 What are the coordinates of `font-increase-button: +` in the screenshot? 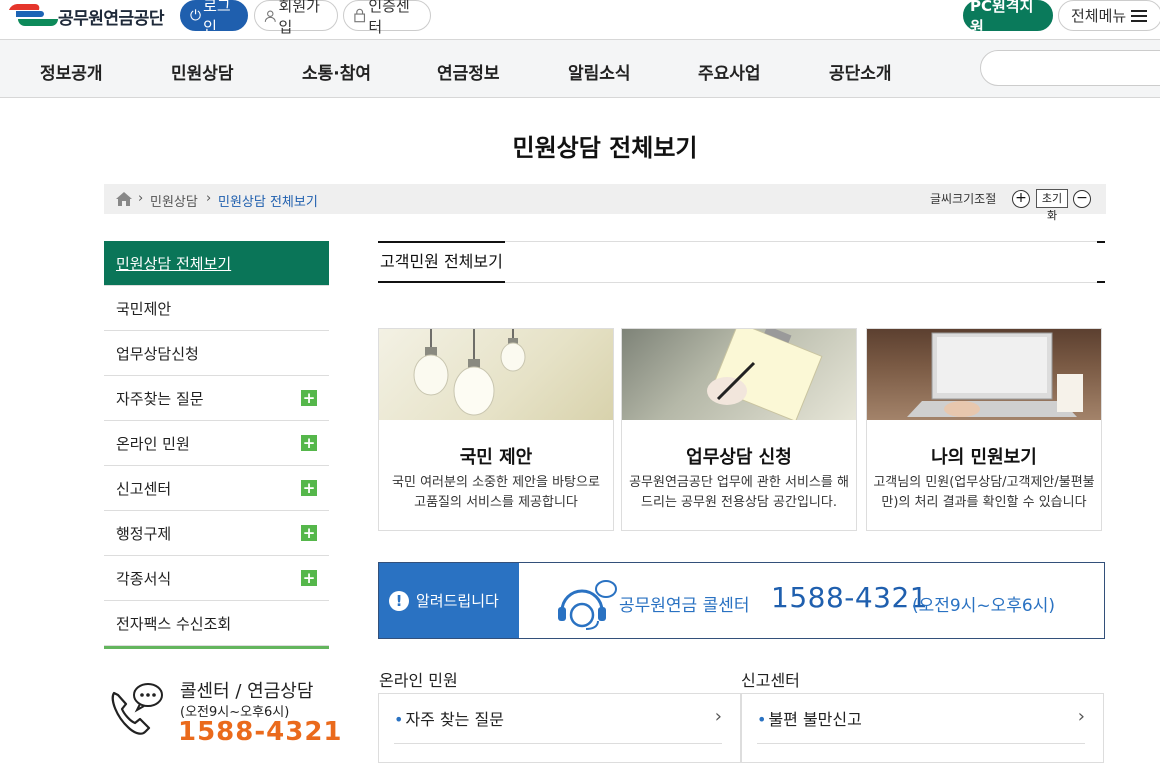 It's located at (1021, 199).